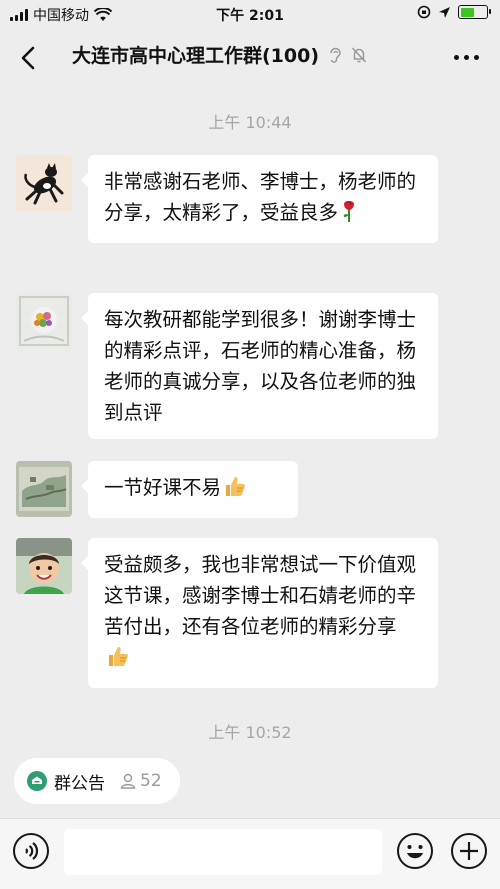 Image resolution: width=500 pixels, height=889 pixels. What do you see at coordinates (359, 54) in the screenshot?
I see `mute-bell-icon` at bounding box center [359, 54].